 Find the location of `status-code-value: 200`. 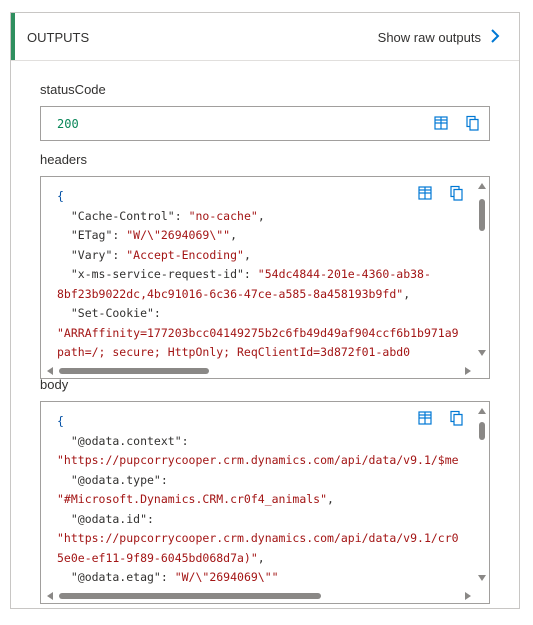

status-code-value: 200 is located at coordinates (68, 124).